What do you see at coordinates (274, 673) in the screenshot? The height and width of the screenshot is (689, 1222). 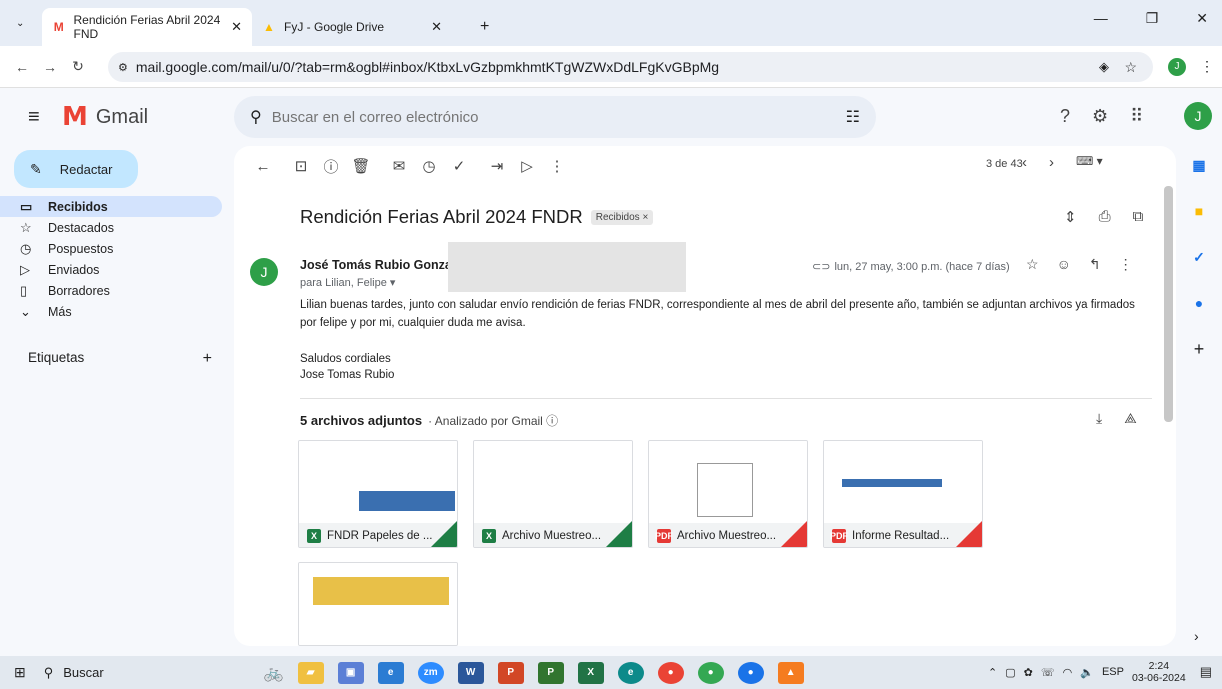 I see `bike-widget-icon: 🚲` at bounding box center [274, 673].